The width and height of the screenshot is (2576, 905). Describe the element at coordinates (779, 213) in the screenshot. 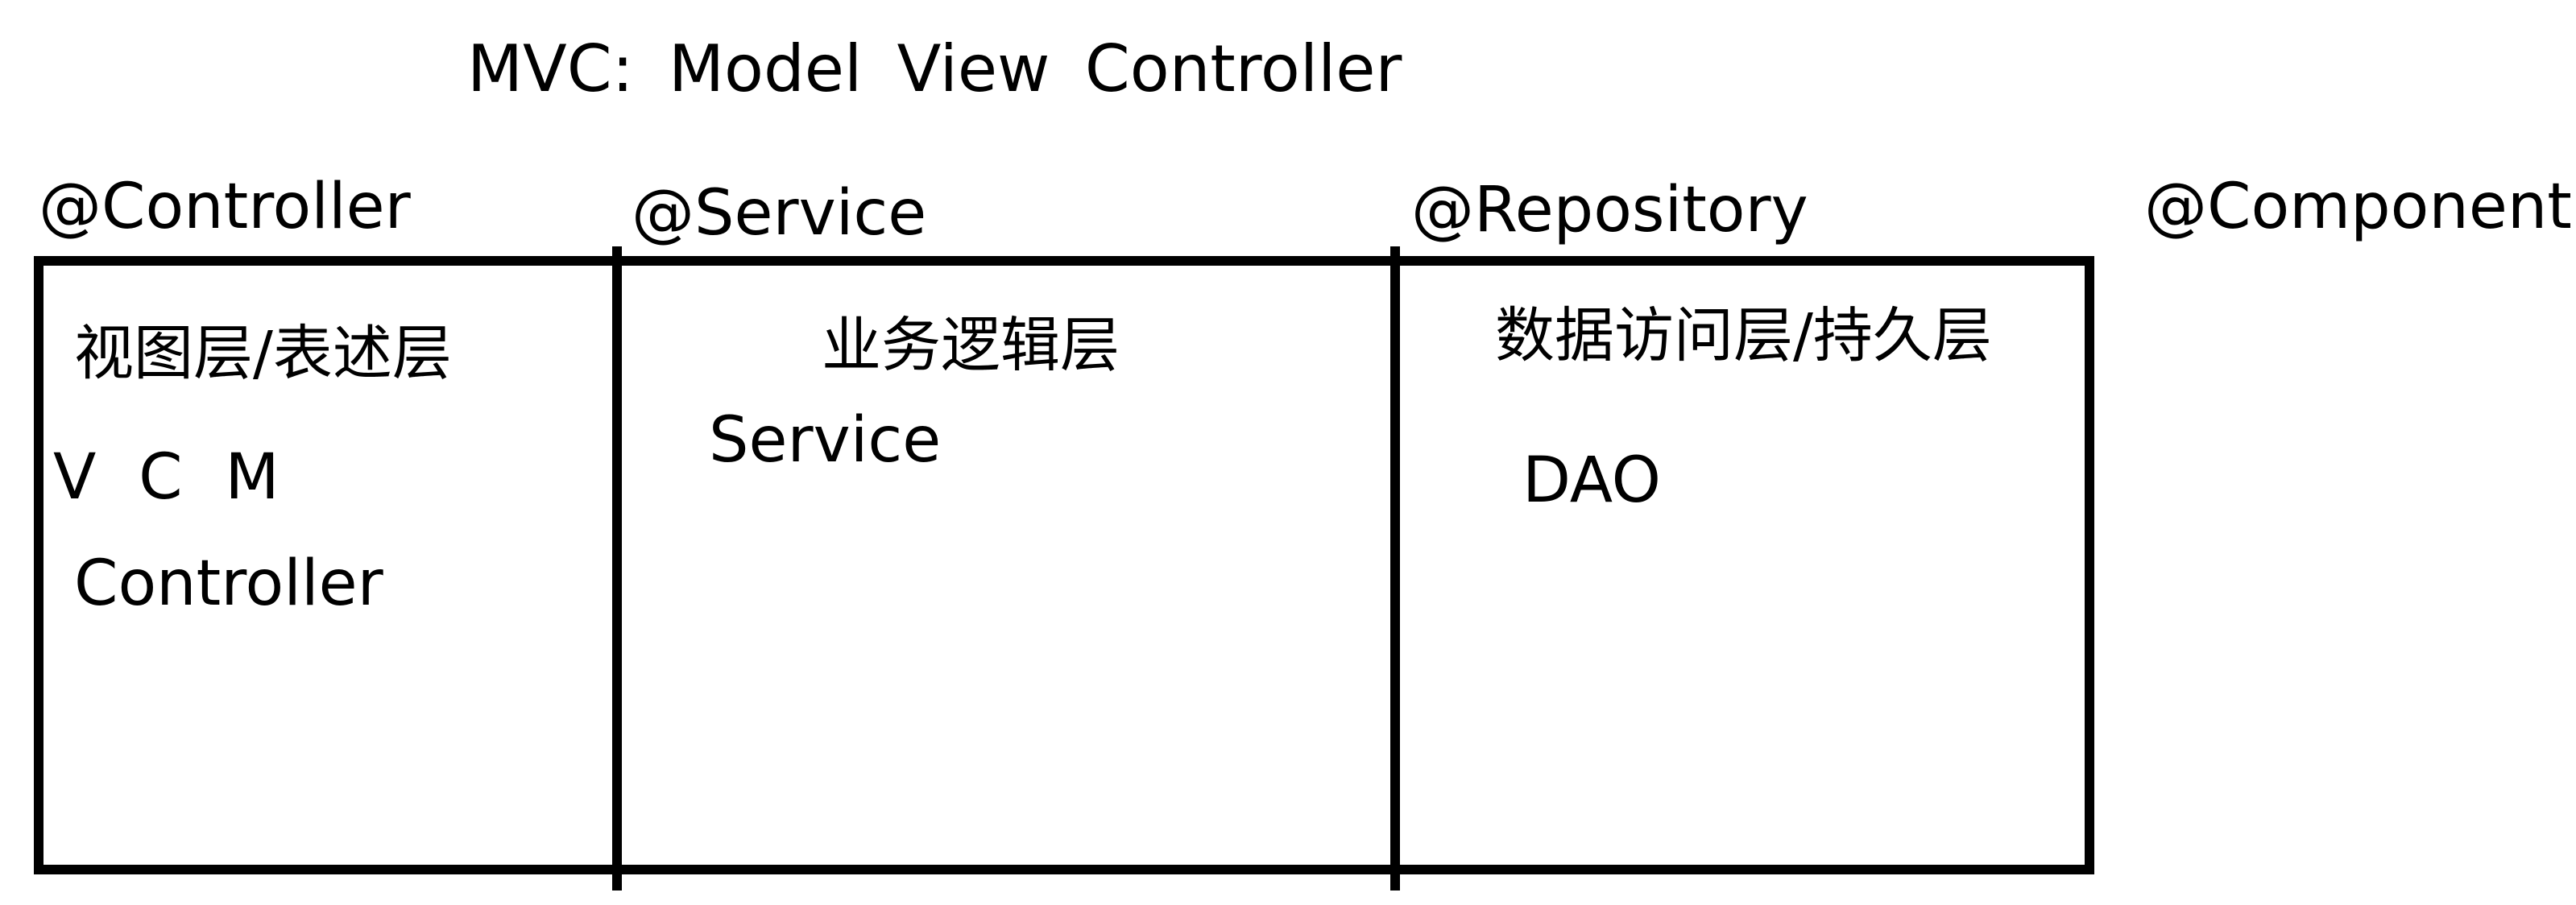

I see `annotation-service: @Service` at that location.